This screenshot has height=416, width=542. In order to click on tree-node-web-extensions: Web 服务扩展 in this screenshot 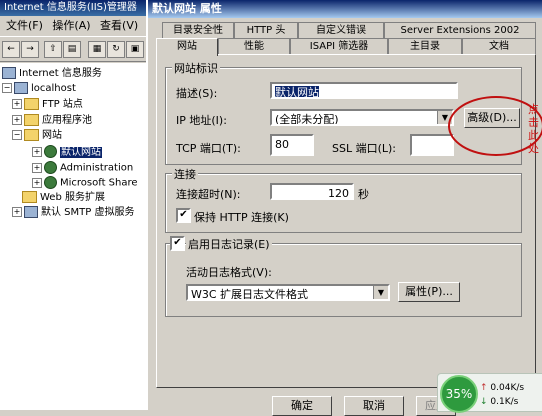, I will do `click(63, 198)`.